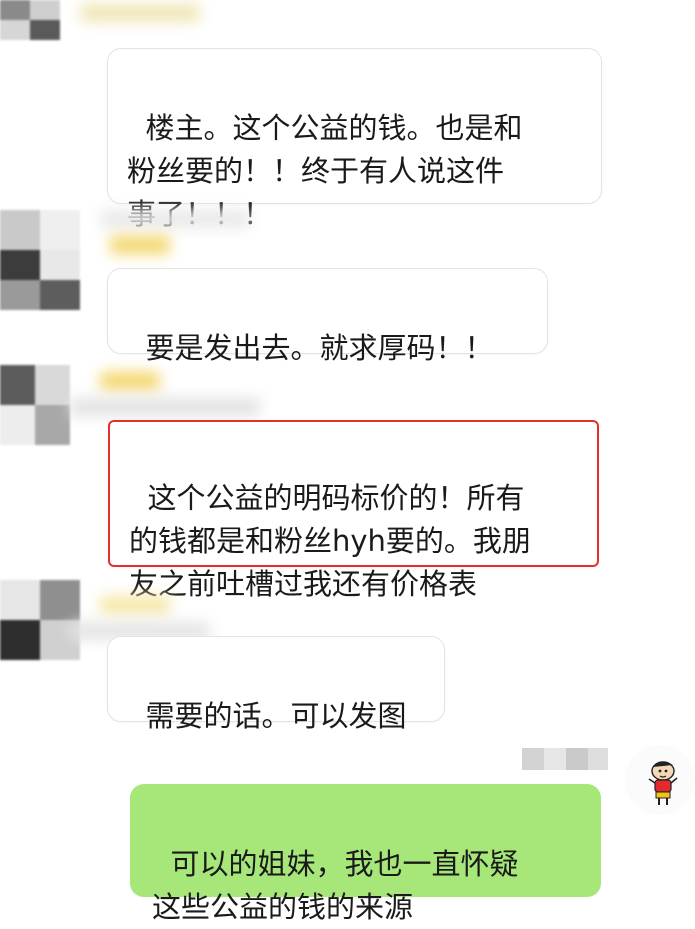 This screenshot has height=929, width=695. Describe the element at coordinates (335, 885) in the screenshot. I see `message-text: 可以的姐妹，我也一直怀疑 这些公益的钱的来源` at that location.